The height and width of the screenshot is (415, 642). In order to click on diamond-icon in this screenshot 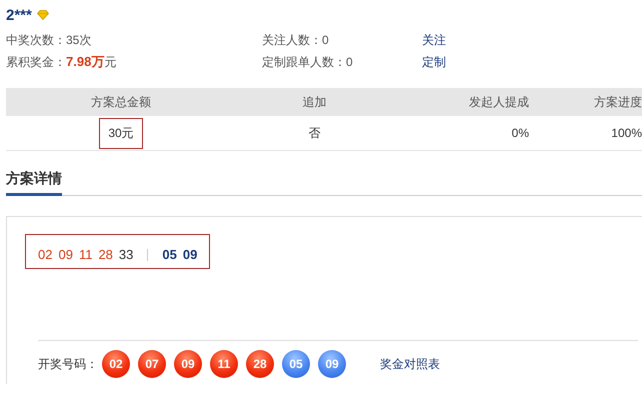, I will do `click(42, 15)`.